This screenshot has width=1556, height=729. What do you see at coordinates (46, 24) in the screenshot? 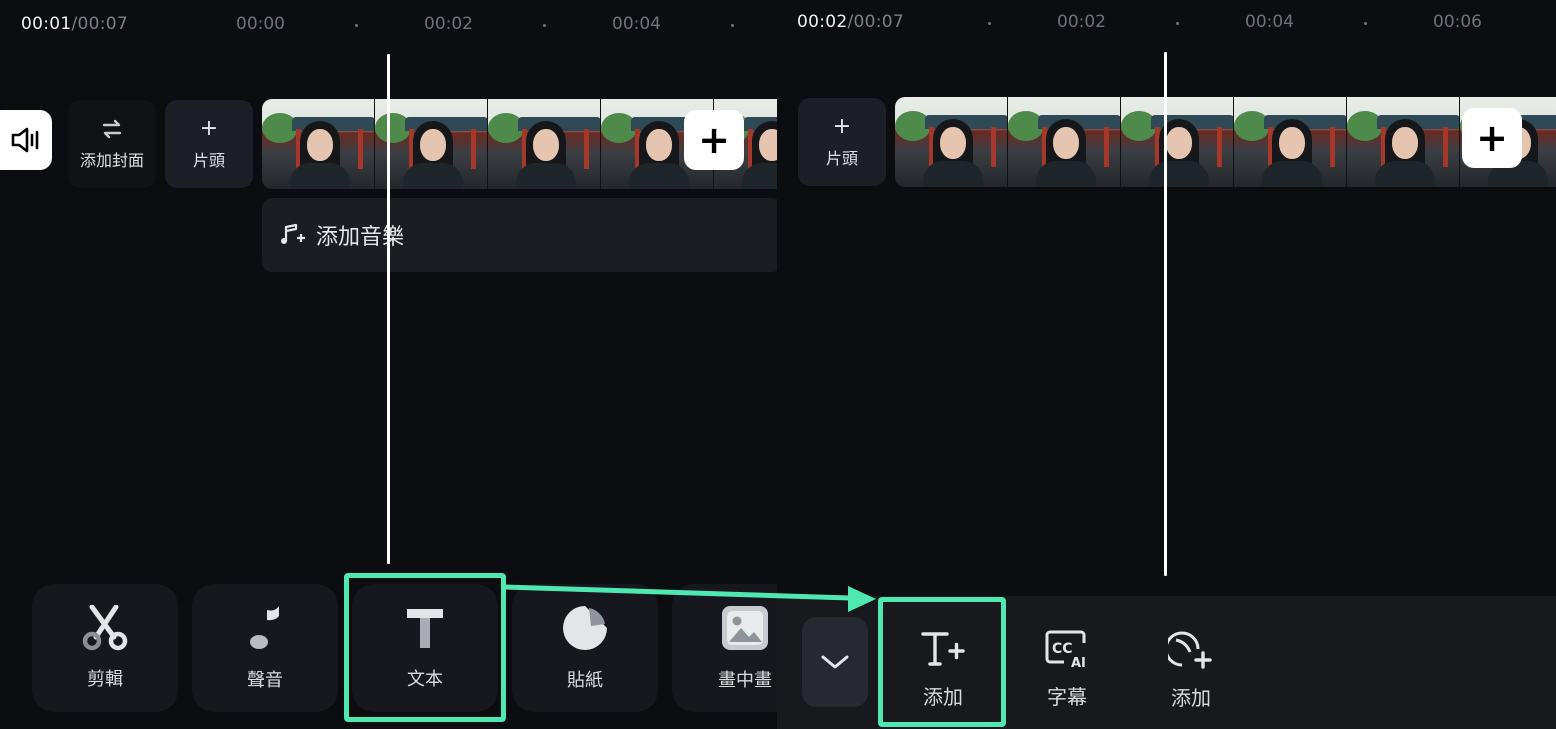
I see `current-time: 00:01` at bounding box center [46, 24].